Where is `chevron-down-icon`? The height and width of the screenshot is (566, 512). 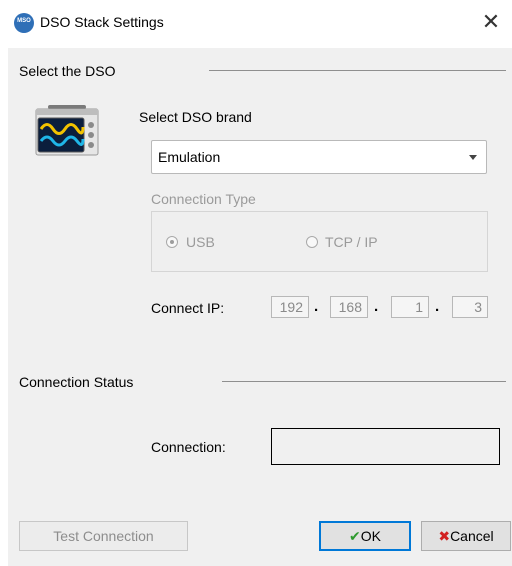
chevron-down-icon is located at coordinates (473, 157).